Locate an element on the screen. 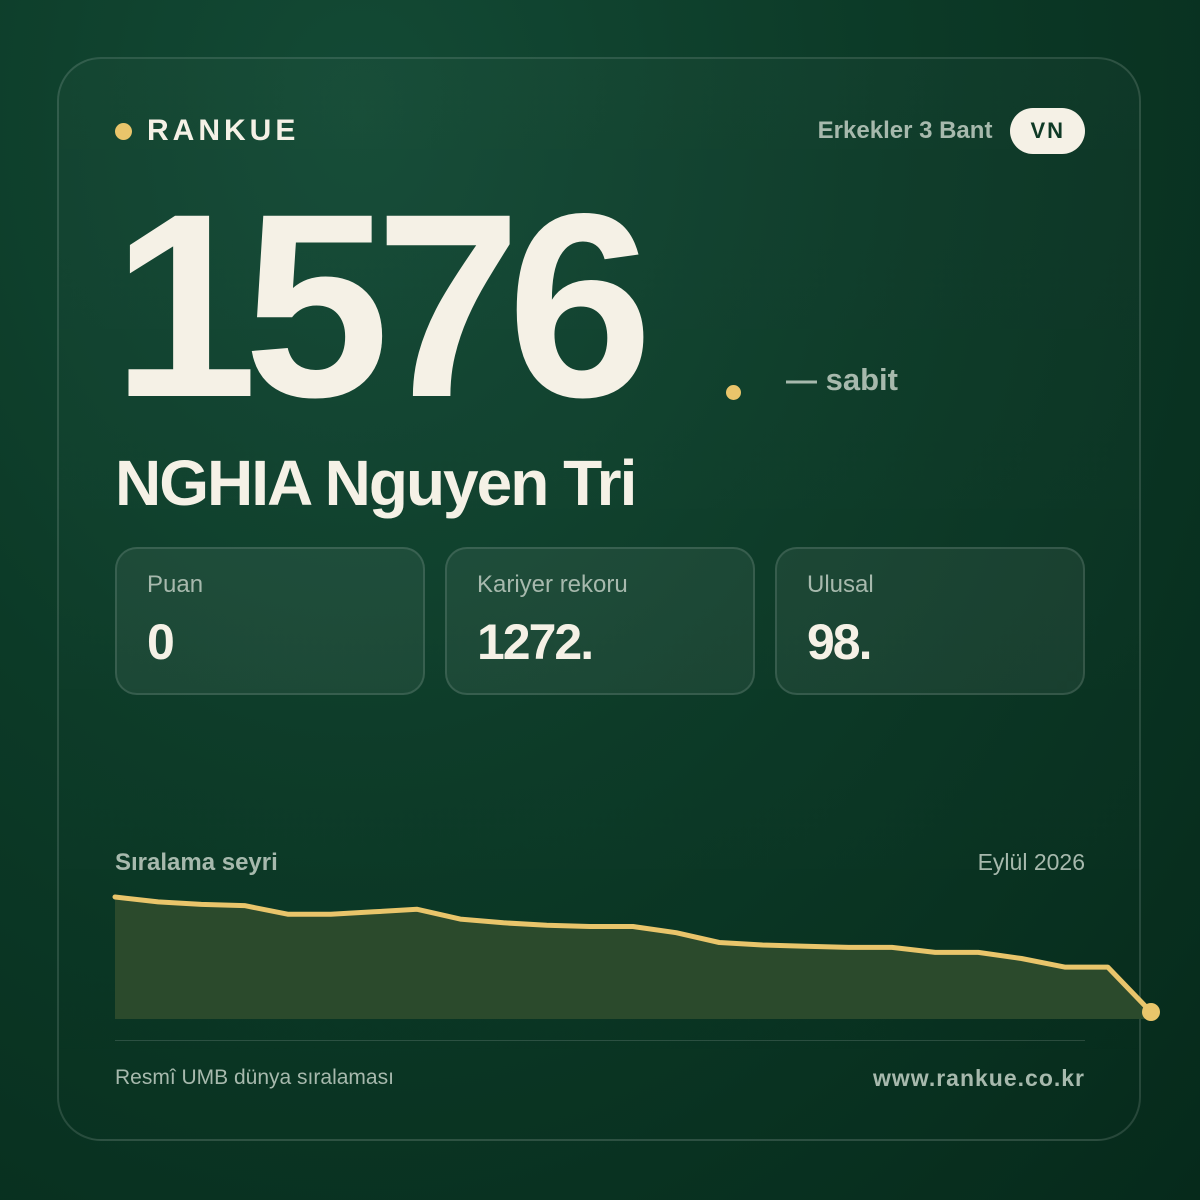 Image resolution: width=1200 pixels, height=1200 pixels. country-badge: VN is located at coordinates (1047, 131).